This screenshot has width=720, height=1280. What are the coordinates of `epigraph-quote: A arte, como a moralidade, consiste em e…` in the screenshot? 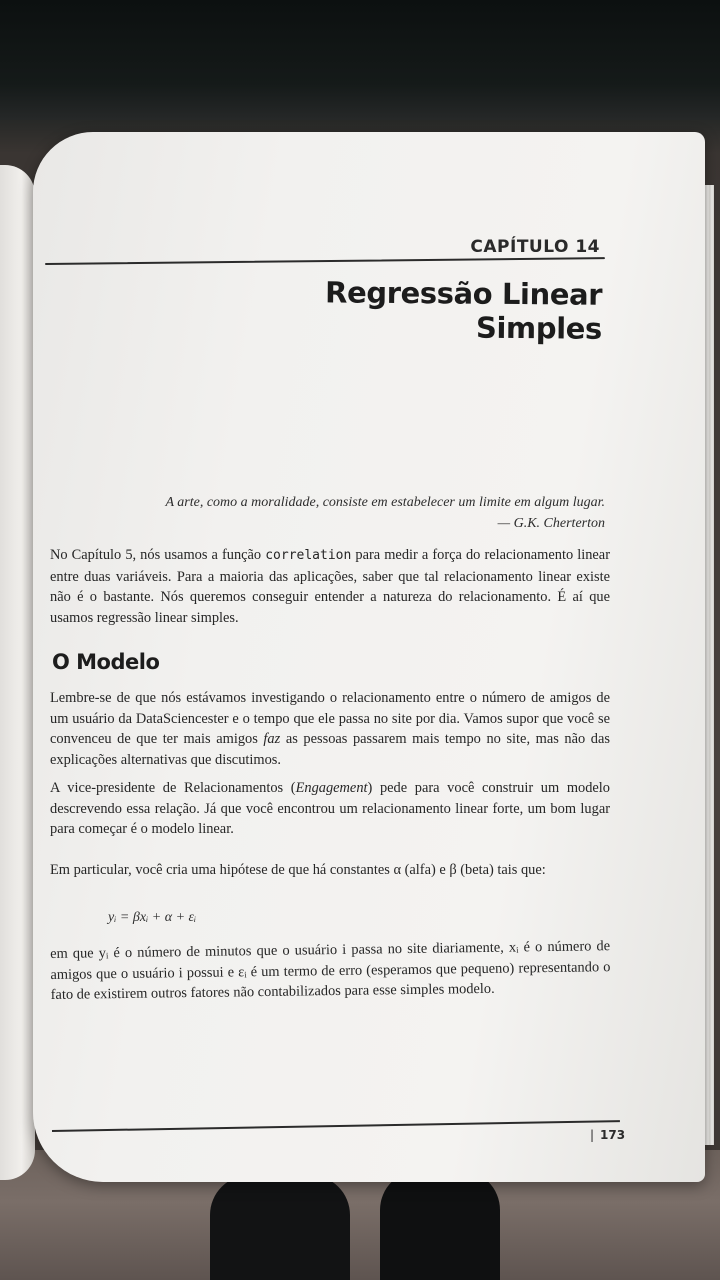 It's located at (385, 502).